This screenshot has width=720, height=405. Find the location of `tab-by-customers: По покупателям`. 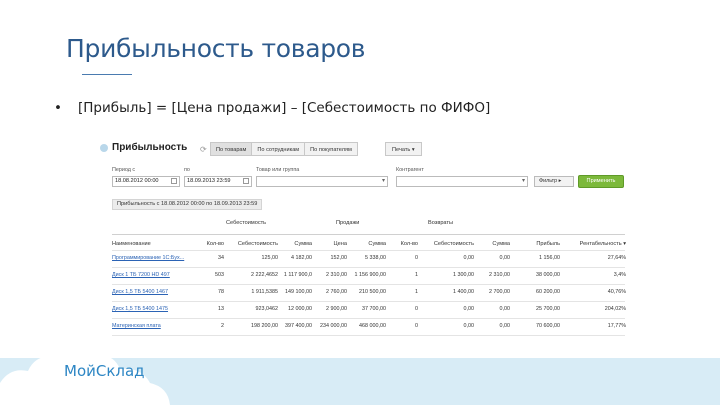

tab-by-customers: По покупателям is located at coordinates (331, 149).